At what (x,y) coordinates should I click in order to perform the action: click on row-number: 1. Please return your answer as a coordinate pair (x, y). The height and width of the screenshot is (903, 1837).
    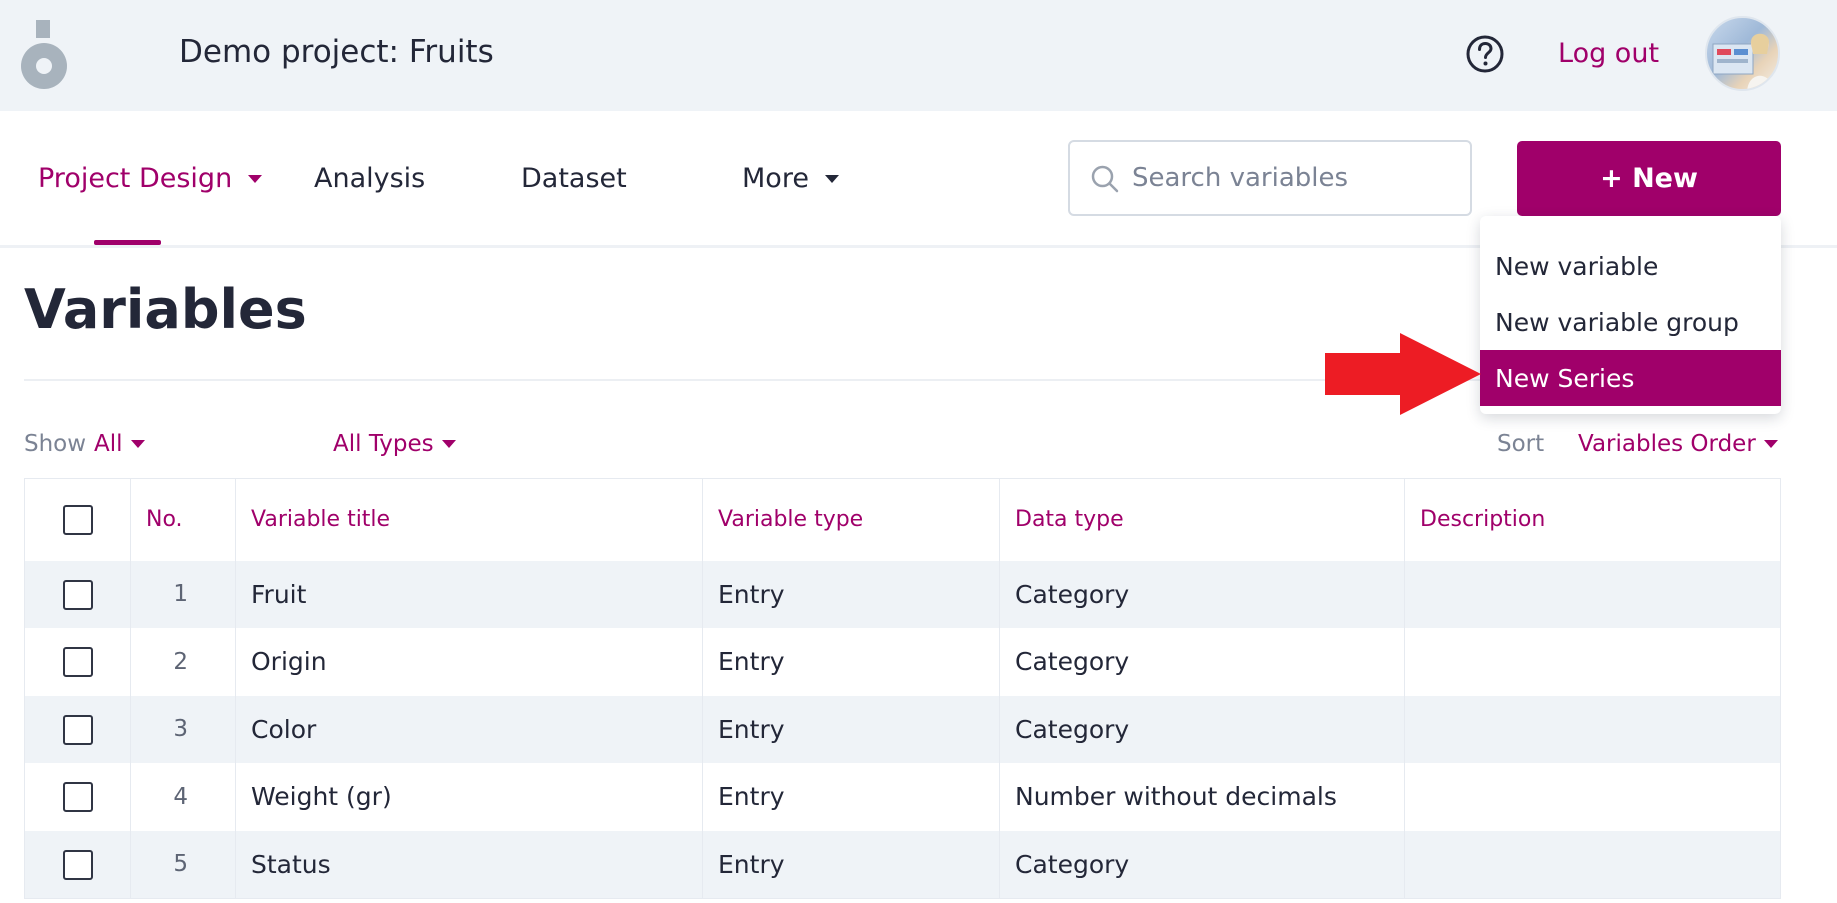
    Looking at the image, I should click on (183, 594).